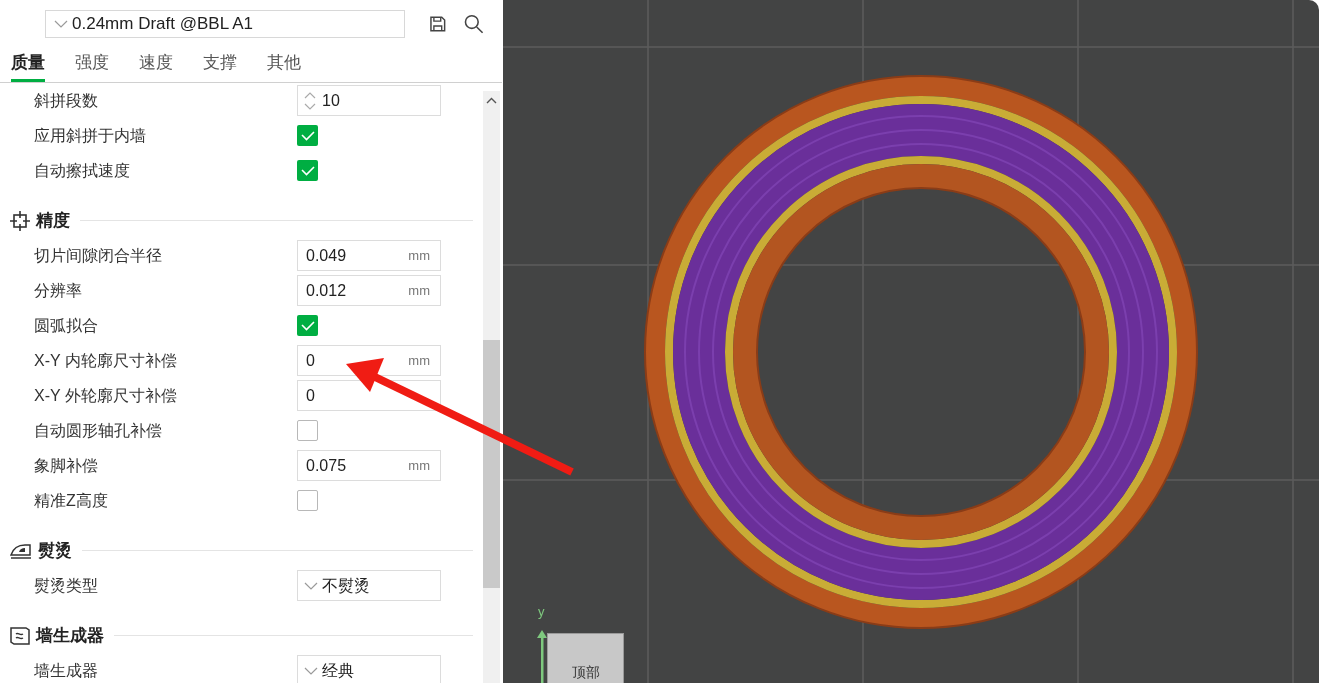 The height and width of the screenshot is (683, 1319). What do you see at coordinates (66, 585) in the screenshot?
I see `setting-label: 熨烫类型` at bounding box center [66, 585].